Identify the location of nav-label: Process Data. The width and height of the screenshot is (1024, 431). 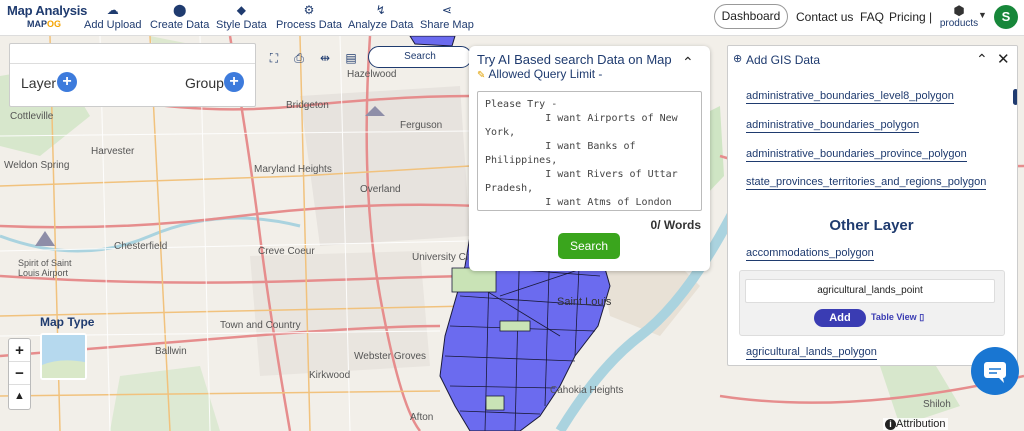
(309, 25).